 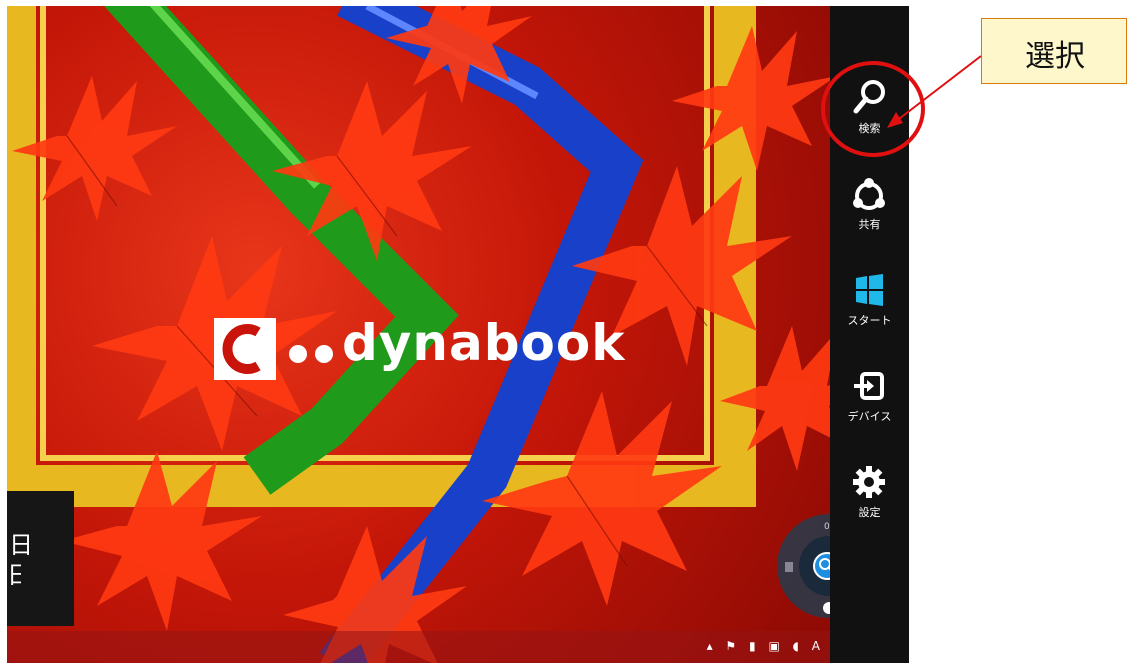 What do you see at coordinates (484, 343) in the screenshot?
I see `dynabook-wordmark: dynabook` at bounding box center [484, 343].